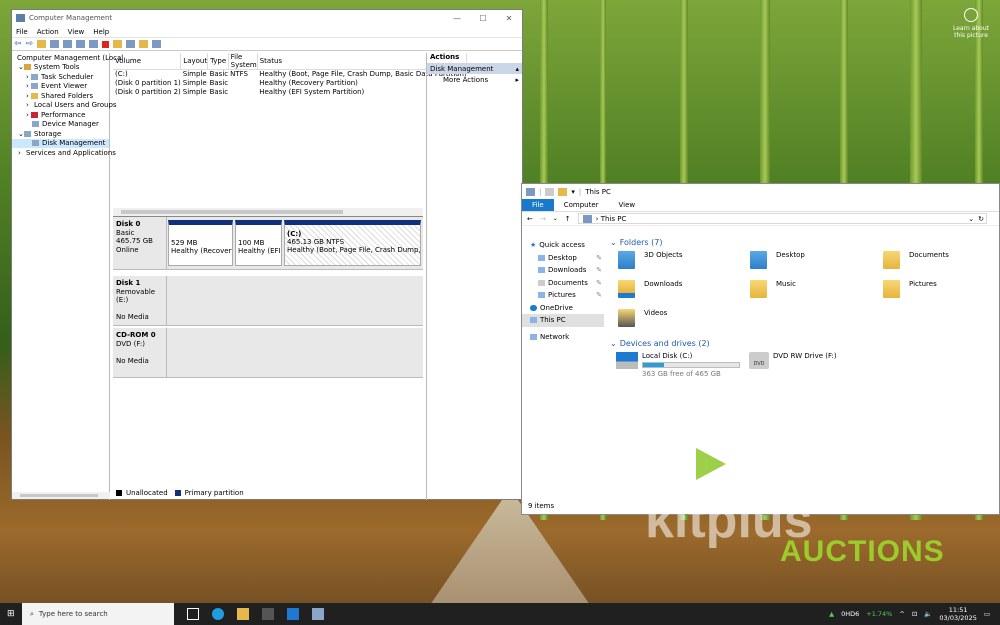 The width and height of the screenshot is (1000, 625). Describe the element at coordinates (144, 44) in the screenshot. I see `search-icon` at that location.